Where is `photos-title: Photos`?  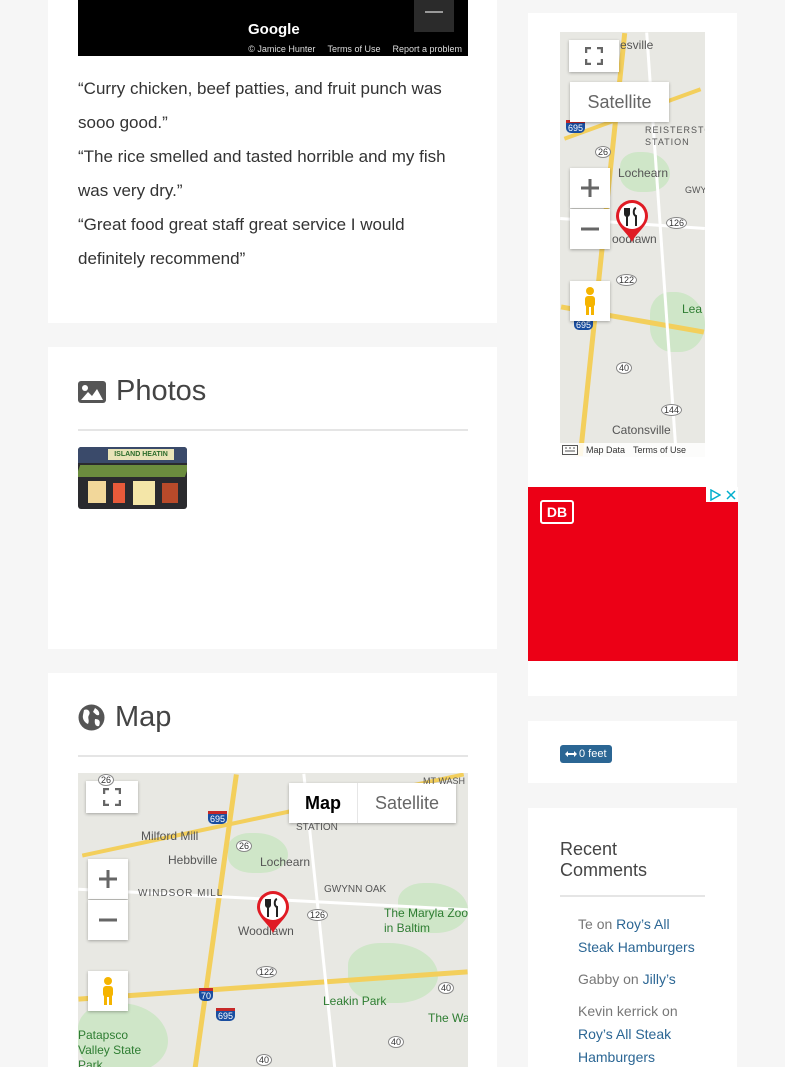 photos-title: Photos is located at coordinates (161, 391).